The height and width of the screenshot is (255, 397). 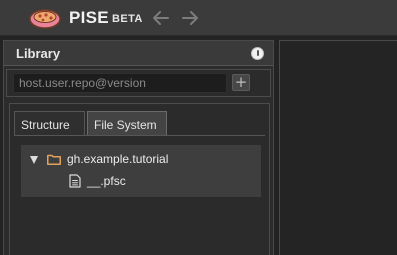 What do you see at coordinates (138, 53) in the screenshot?
I see `library-header: Library` at bounding box center [138, 53].